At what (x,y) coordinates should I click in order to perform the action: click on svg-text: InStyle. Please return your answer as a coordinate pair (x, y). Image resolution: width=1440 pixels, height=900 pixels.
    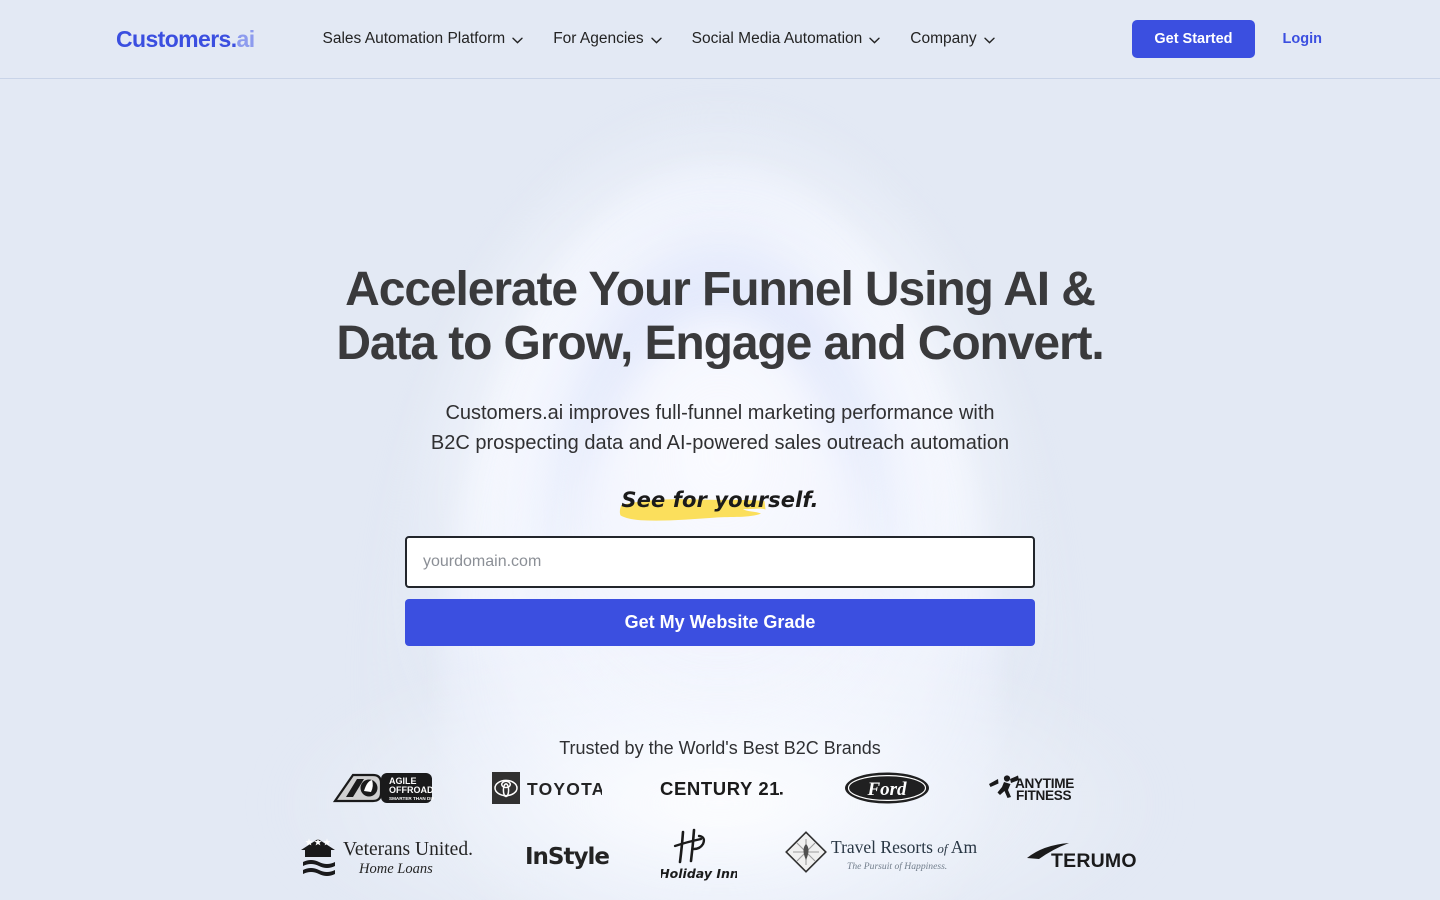
    Looking at the image, I should click on (567, 857).